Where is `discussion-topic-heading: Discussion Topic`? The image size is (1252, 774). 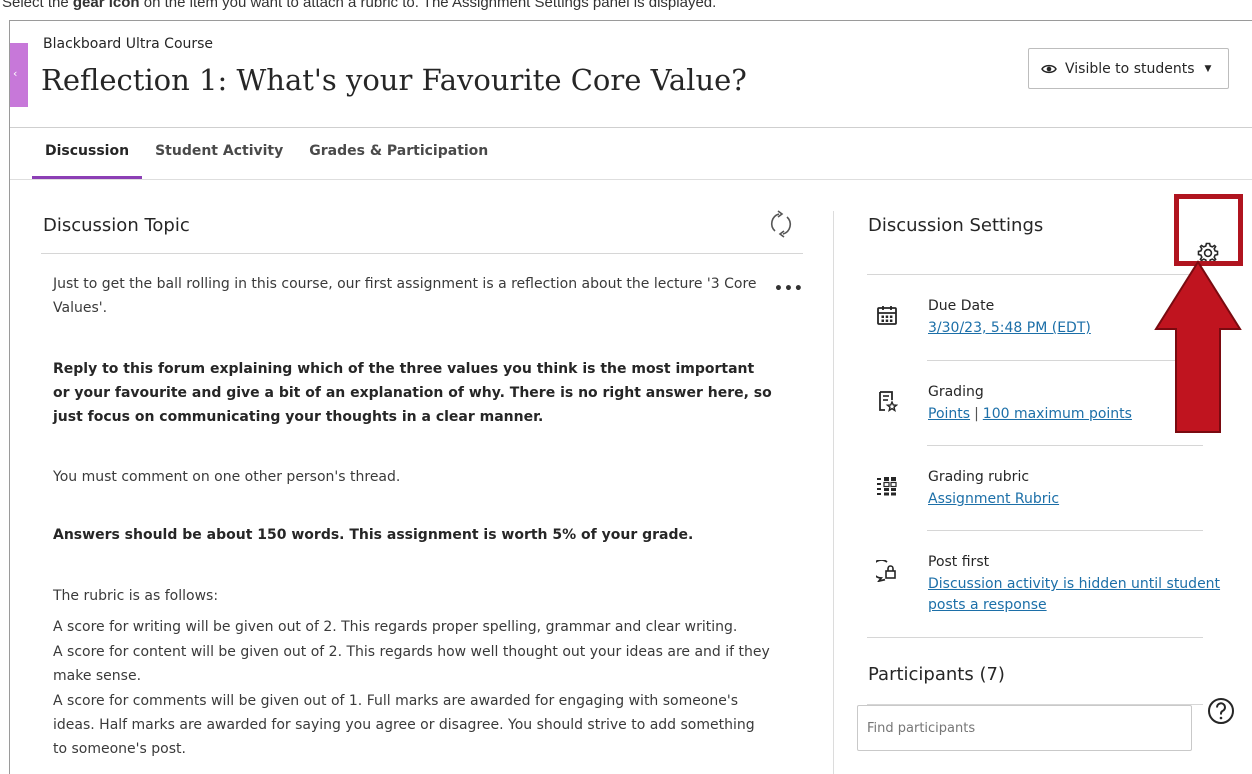
discussion-topic-heading: Discussion Topic is located at coordinates (116, 225).